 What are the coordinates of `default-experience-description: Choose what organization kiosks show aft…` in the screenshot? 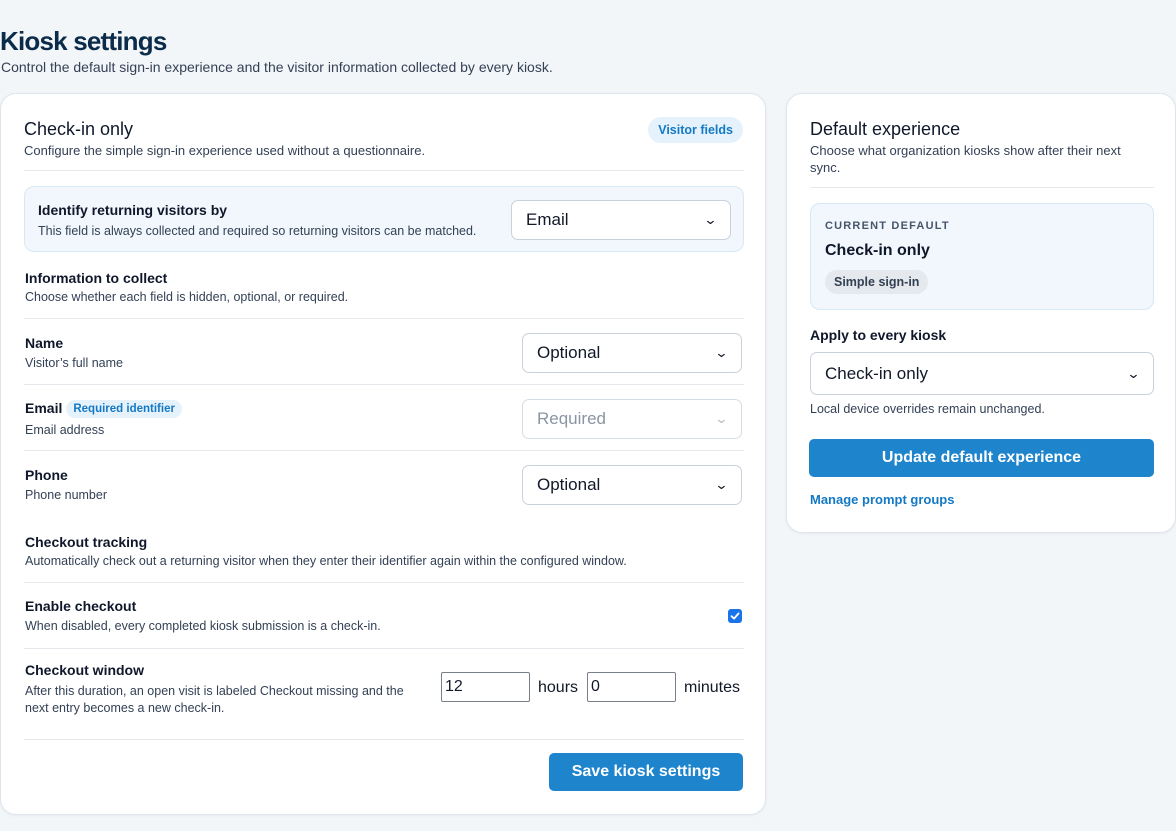 It's located at (965, 159).